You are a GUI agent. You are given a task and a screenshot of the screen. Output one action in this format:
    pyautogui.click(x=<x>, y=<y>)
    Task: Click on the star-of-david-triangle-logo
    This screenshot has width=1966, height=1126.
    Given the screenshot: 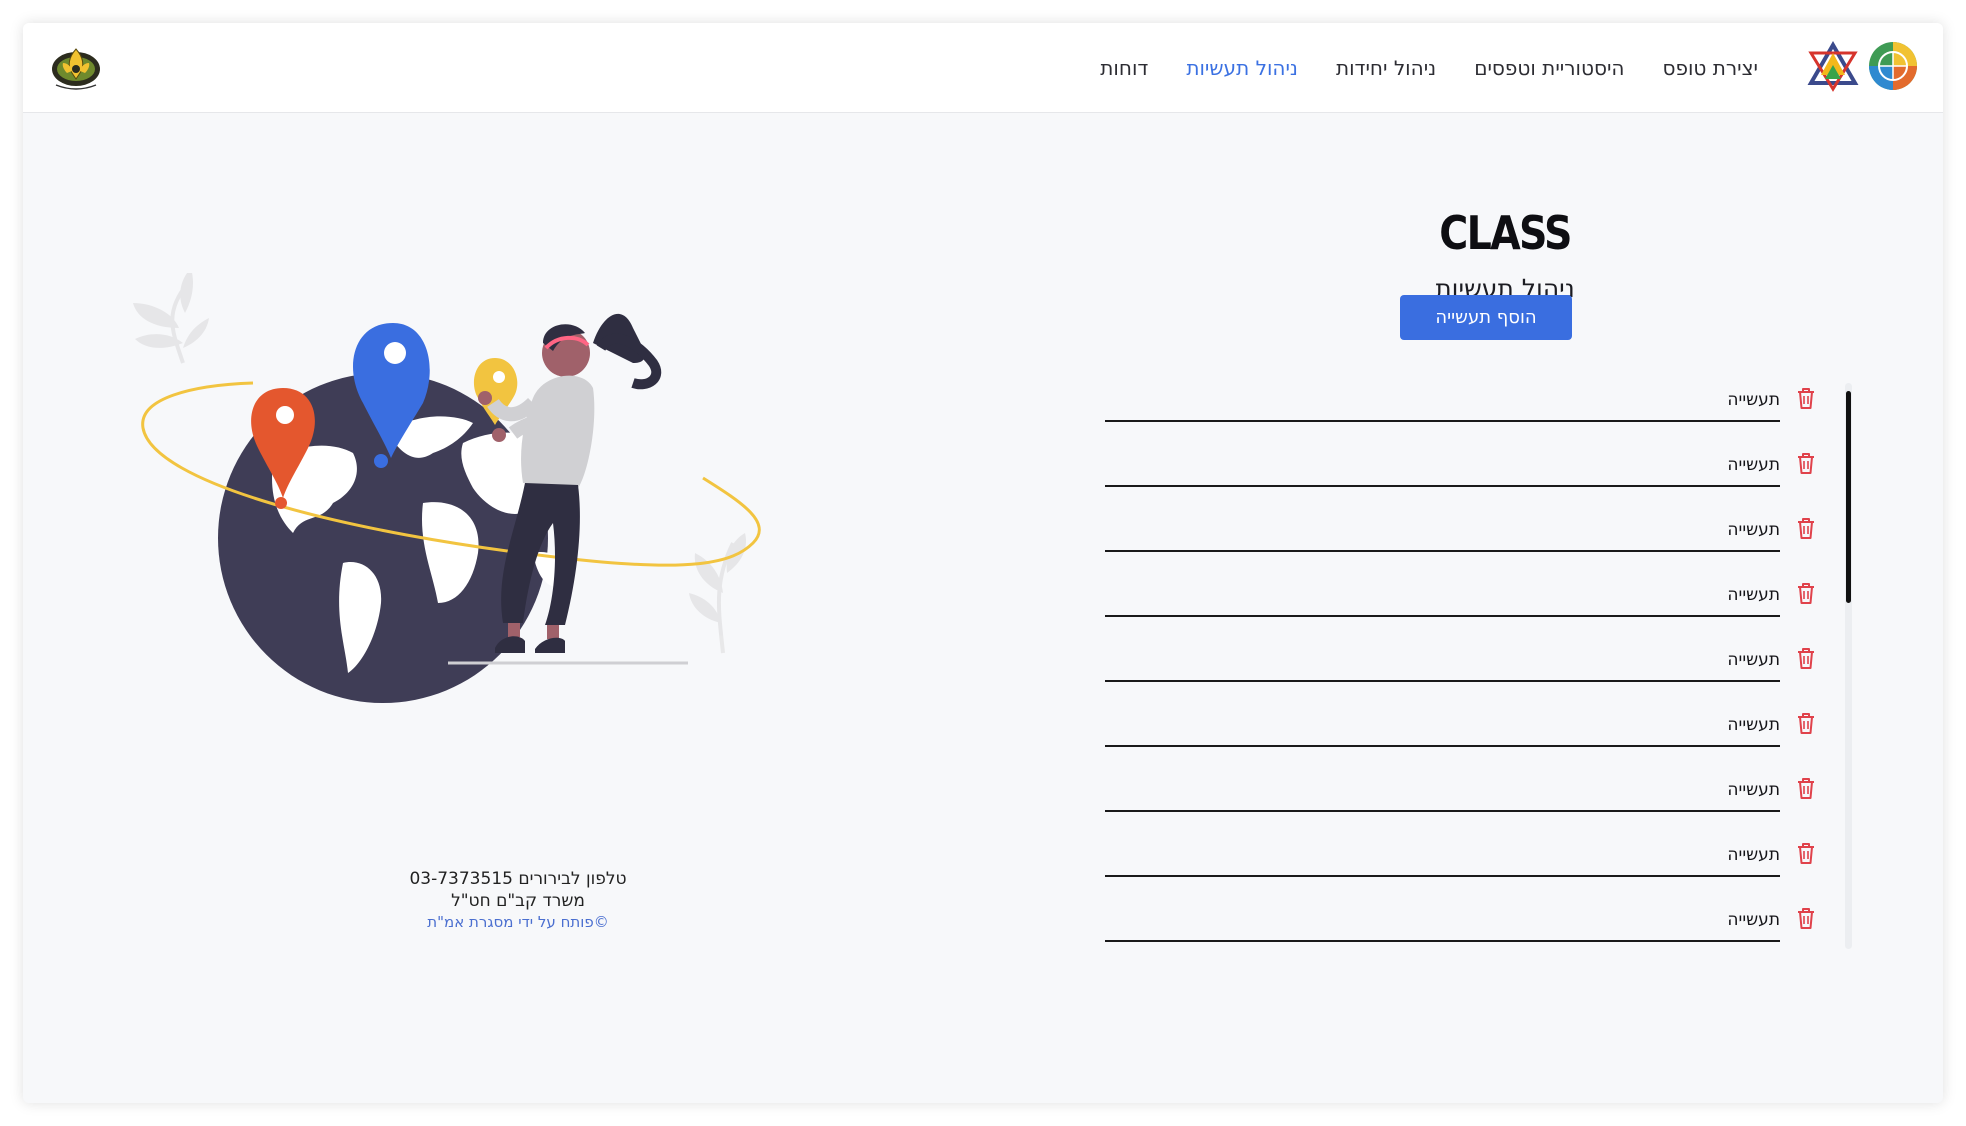 What is the action you would take?
    pyautogui.click(x=1833, y=67)
    